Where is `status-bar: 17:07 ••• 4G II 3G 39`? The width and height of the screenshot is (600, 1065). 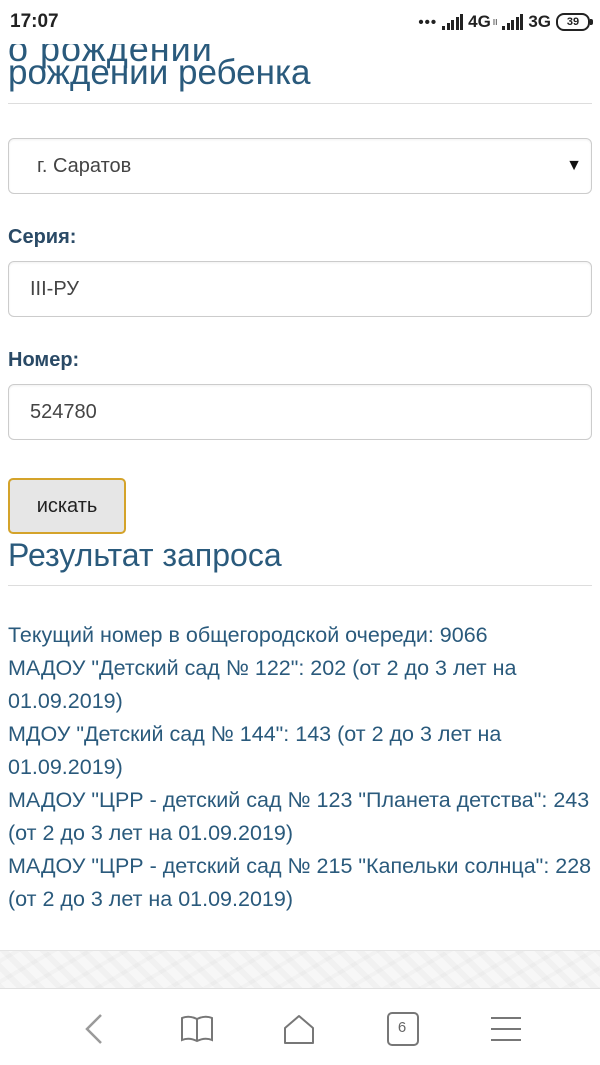 status-bar: 17:07 ••• 4G II 3G 39 is located at coordinates (300, 22).